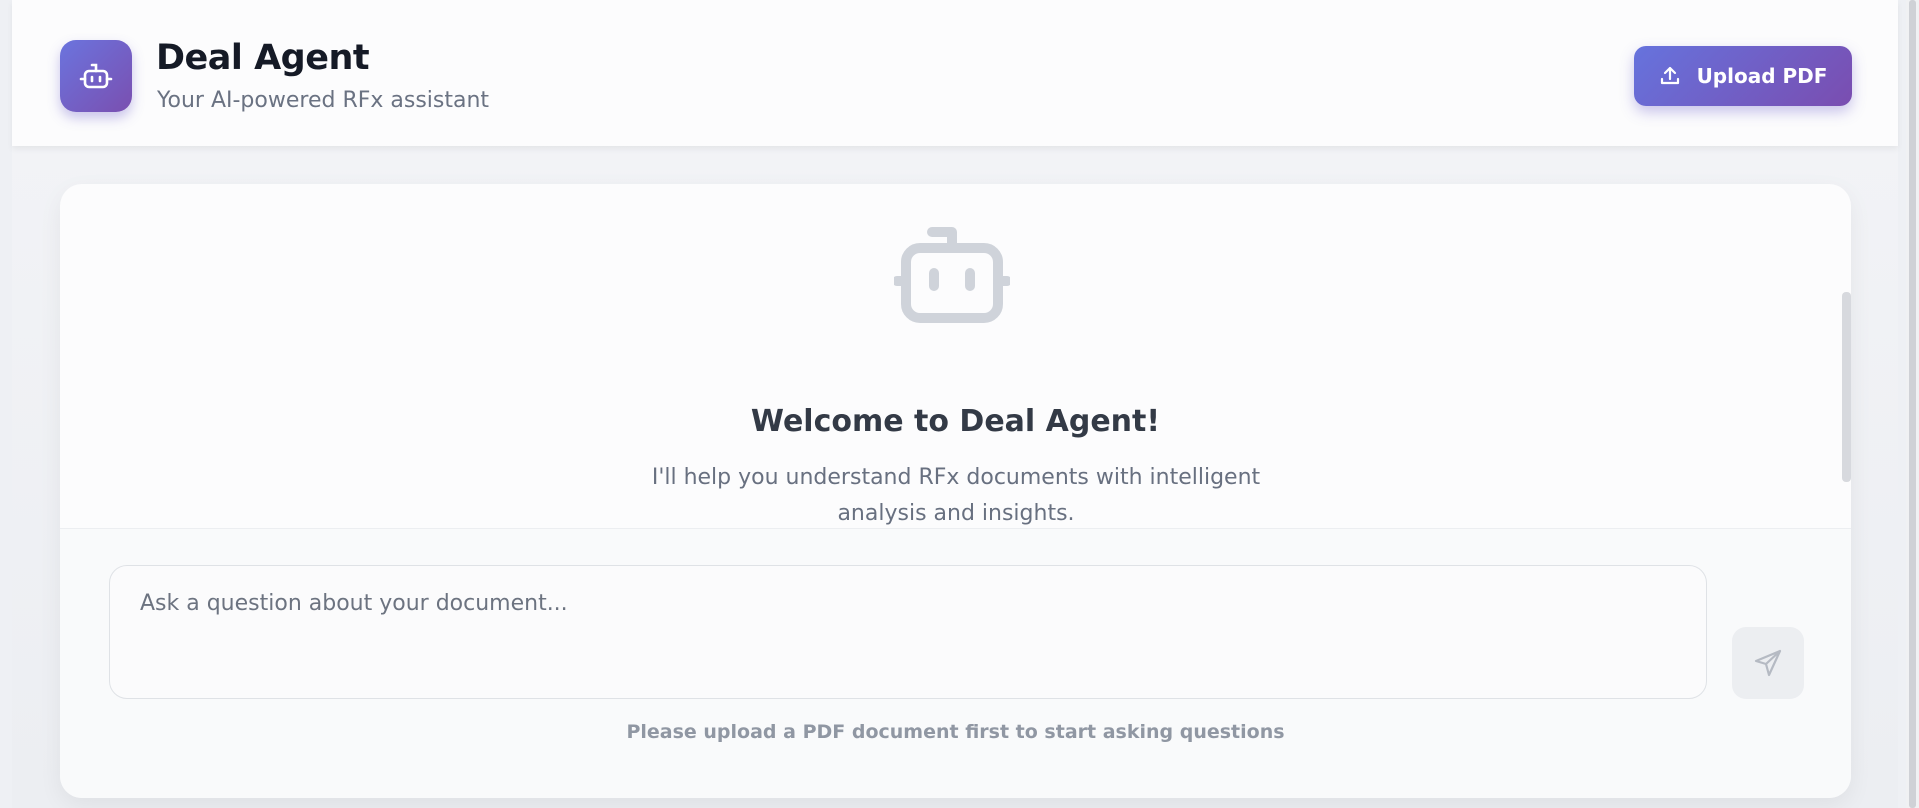 Image resolution: width=1919 pixels, height=808 pixels. I want to click on send-button, so click(1768, 663).